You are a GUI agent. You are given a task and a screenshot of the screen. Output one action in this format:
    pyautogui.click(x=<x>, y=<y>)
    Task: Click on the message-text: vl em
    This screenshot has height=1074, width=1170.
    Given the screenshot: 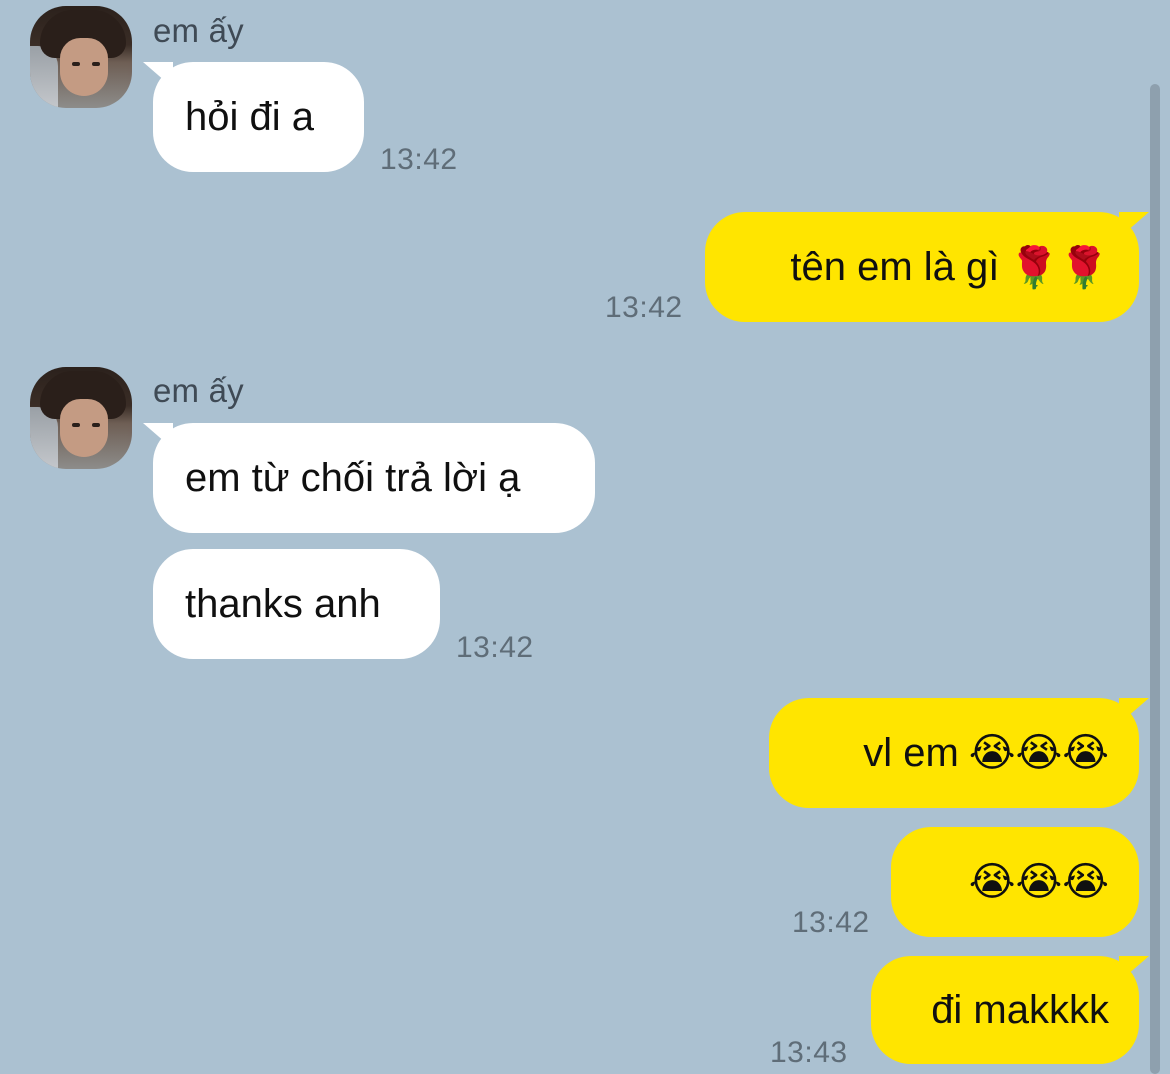 What is the action you would take?
    pyautogui.click(x=911, y=752)
    